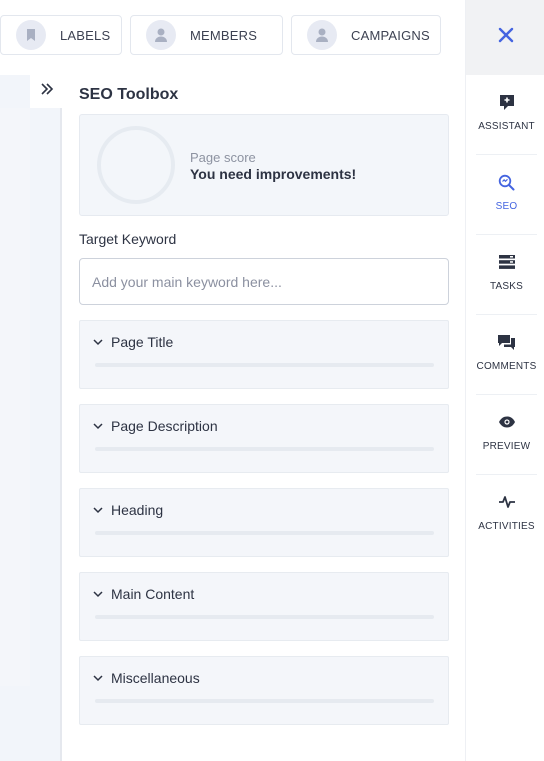 The height and width of the screenshot is (761, 544). I want to click on bookmark-icon, so click(31, 35).